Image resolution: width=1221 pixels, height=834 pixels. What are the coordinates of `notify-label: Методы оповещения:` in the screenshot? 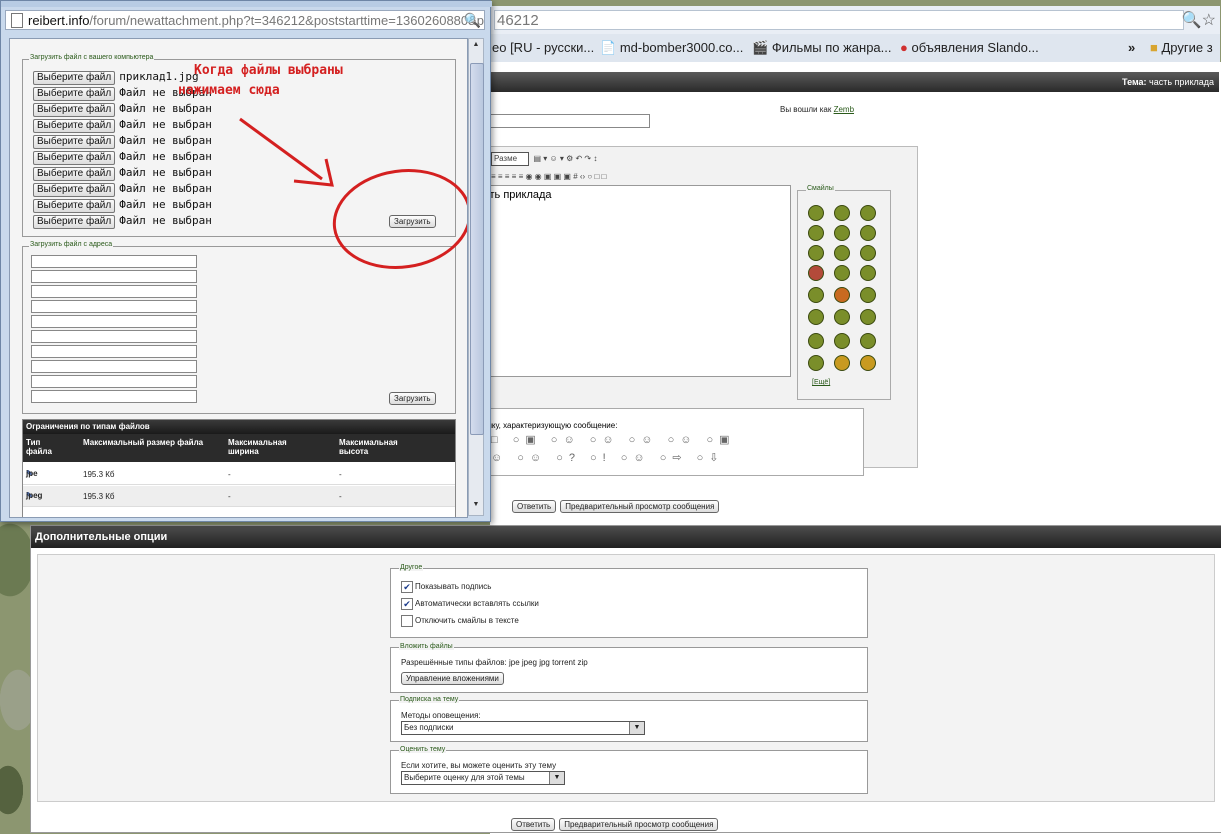 It's located at (441, 715).